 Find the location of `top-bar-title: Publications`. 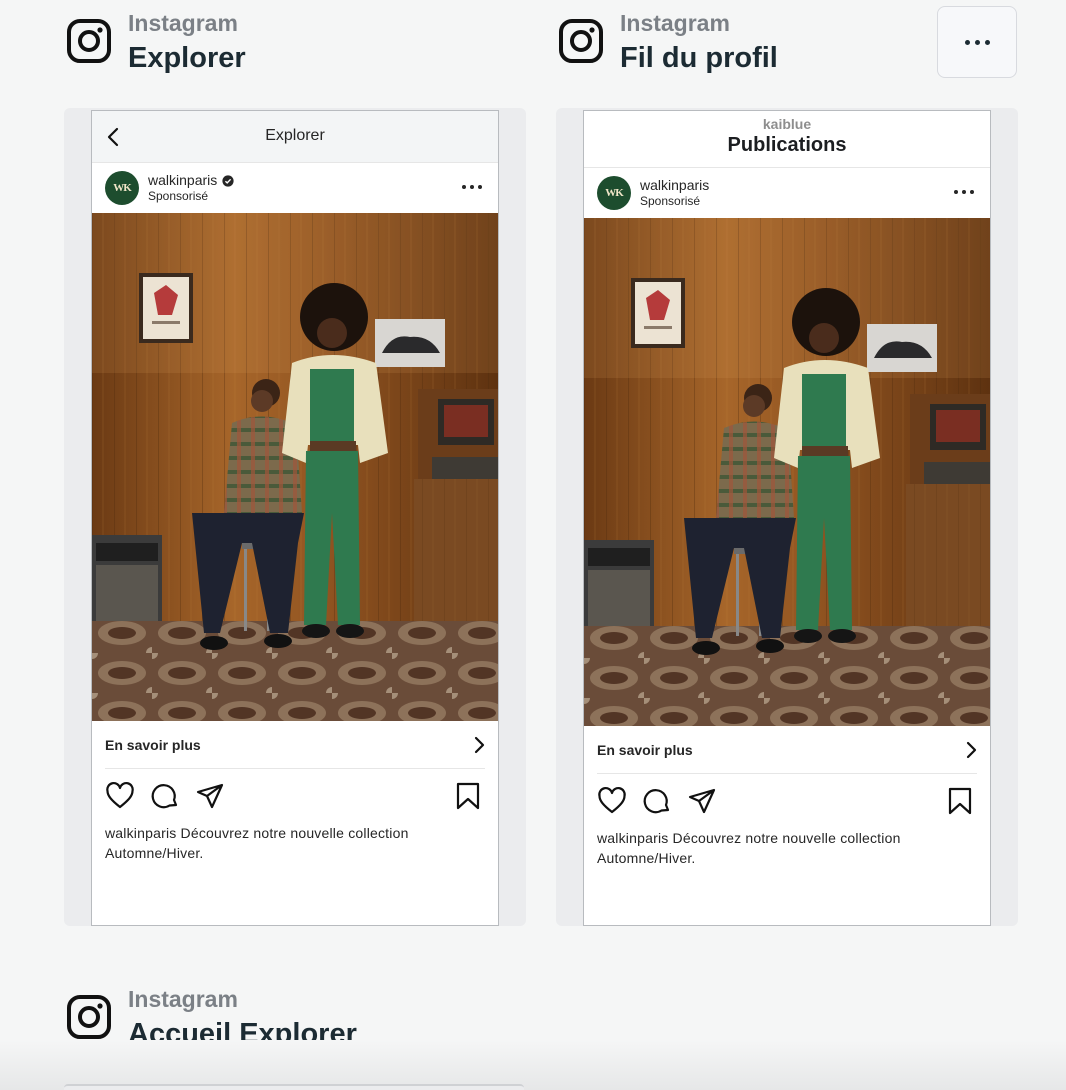

top-bar-title: Publications is located at coordinates (787, 145).